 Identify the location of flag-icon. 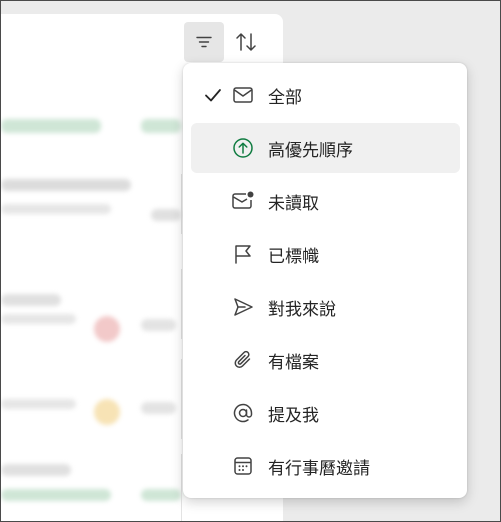
(243, 254).